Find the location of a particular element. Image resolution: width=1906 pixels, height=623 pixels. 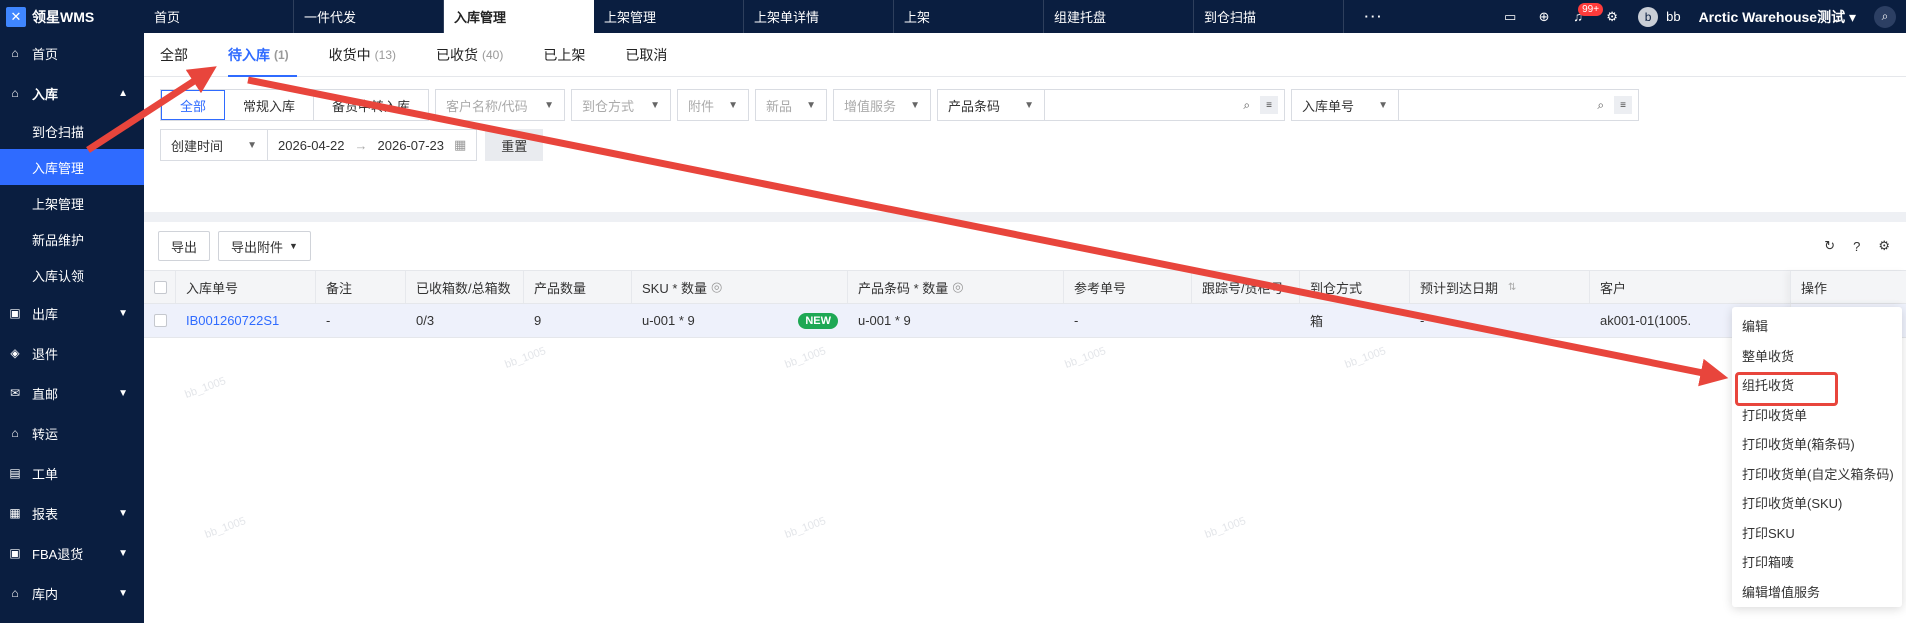

segment-stock-transfer: 备货中转入库 is located at coordinates (371, 105).